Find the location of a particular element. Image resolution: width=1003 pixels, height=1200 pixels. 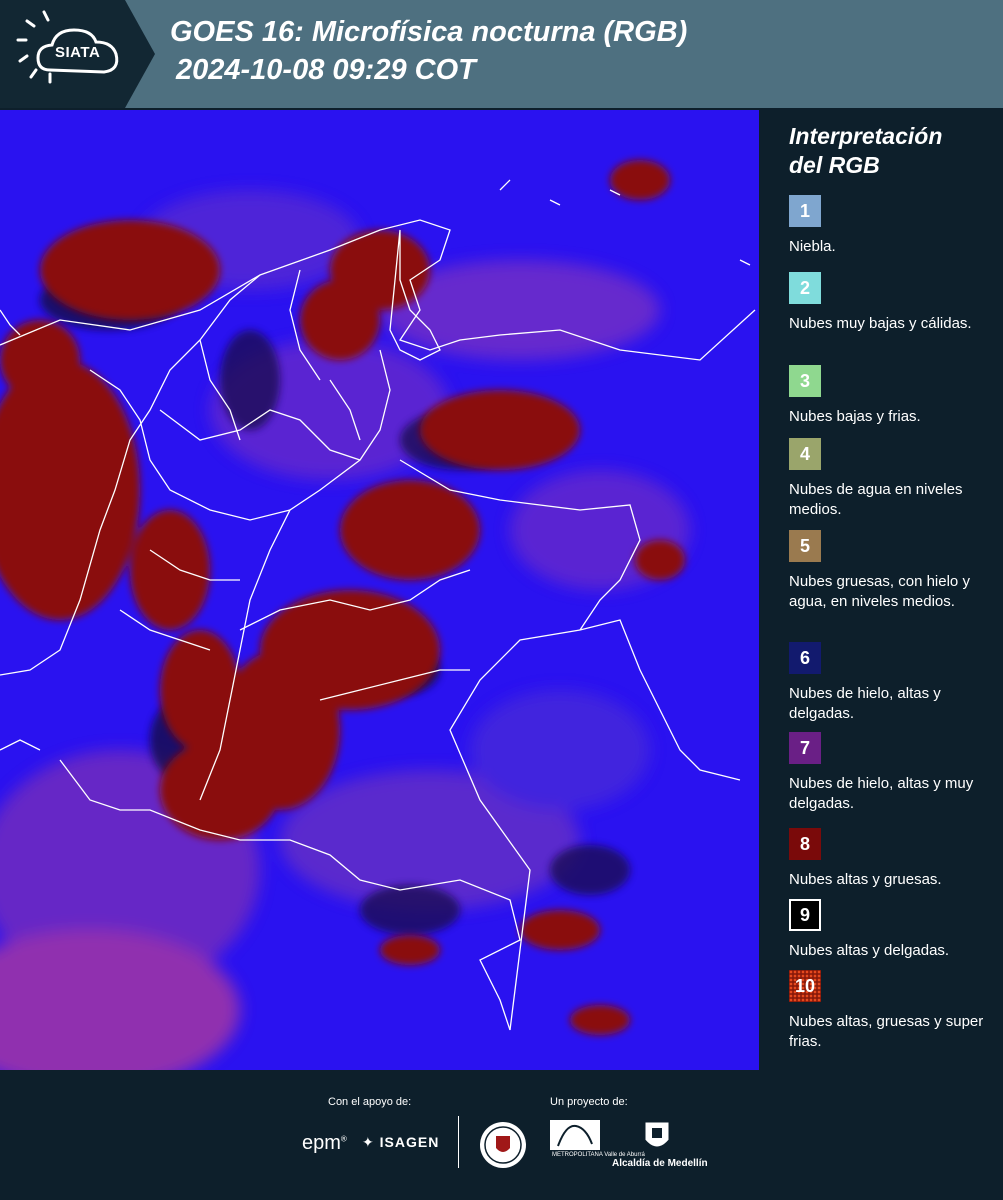

legend-item: 10 Nubes altas, gruesas y super frias. is located at coordinates (891, 1011).